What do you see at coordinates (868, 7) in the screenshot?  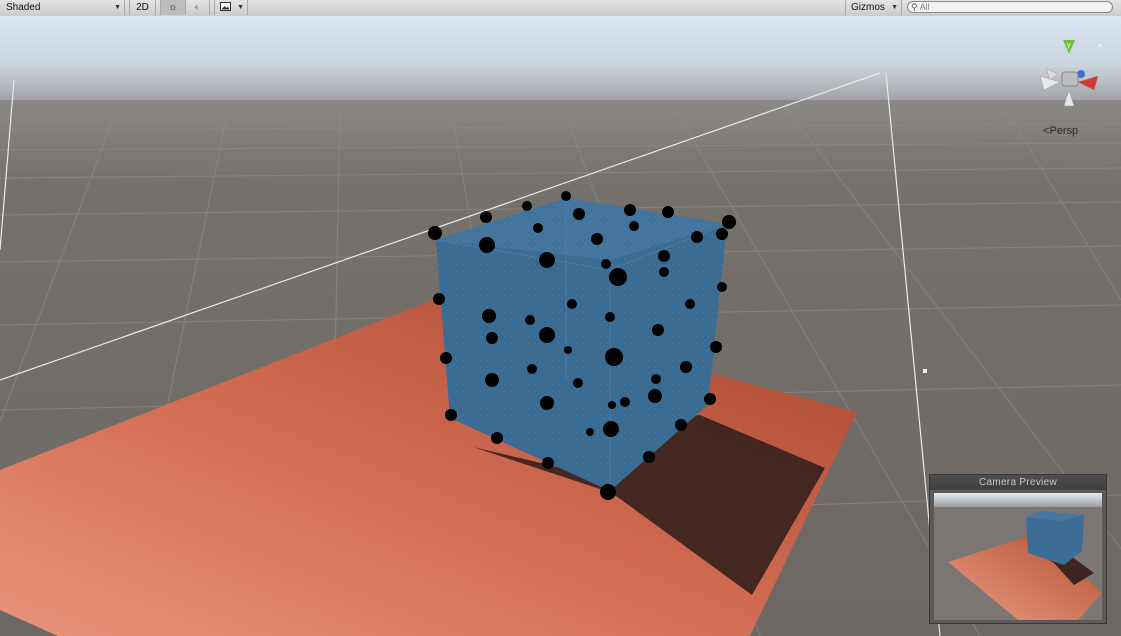 I see `gizmos-label: Gizmos` at bounding box center [868, 7].